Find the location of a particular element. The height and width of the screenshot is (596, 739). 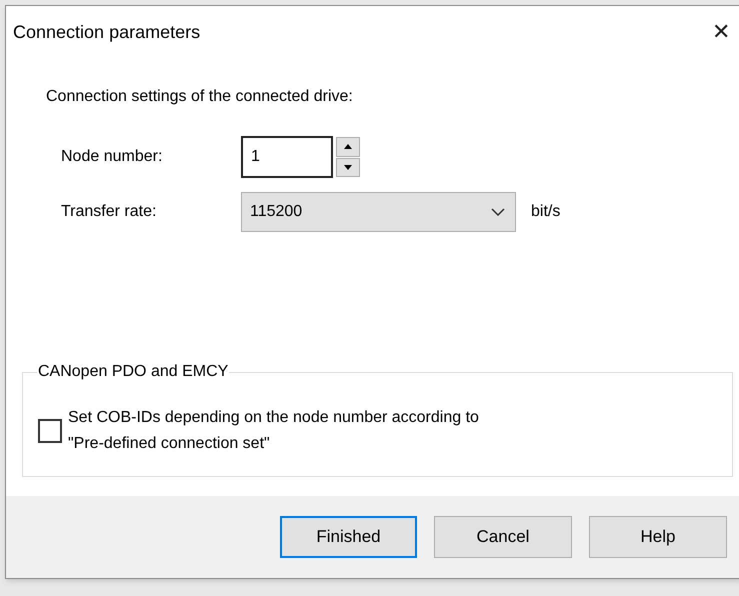

spinner-control is located at coordinates (348, 157).